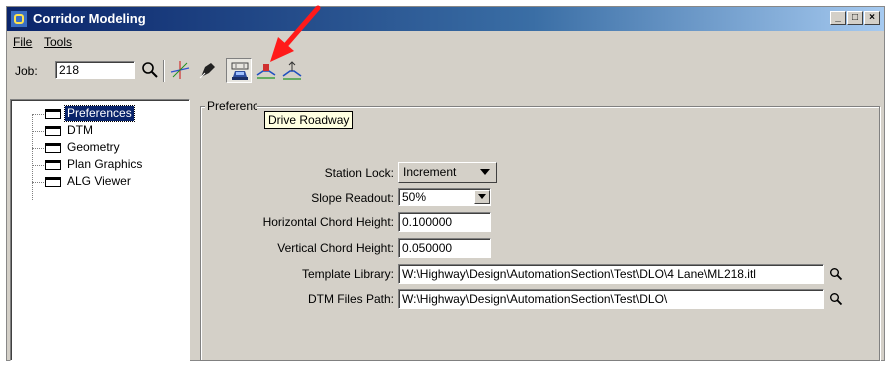 Image resolution: width=891 pixels, height=365 pixels. I want to click on menu-file: File, so click(22, 42).